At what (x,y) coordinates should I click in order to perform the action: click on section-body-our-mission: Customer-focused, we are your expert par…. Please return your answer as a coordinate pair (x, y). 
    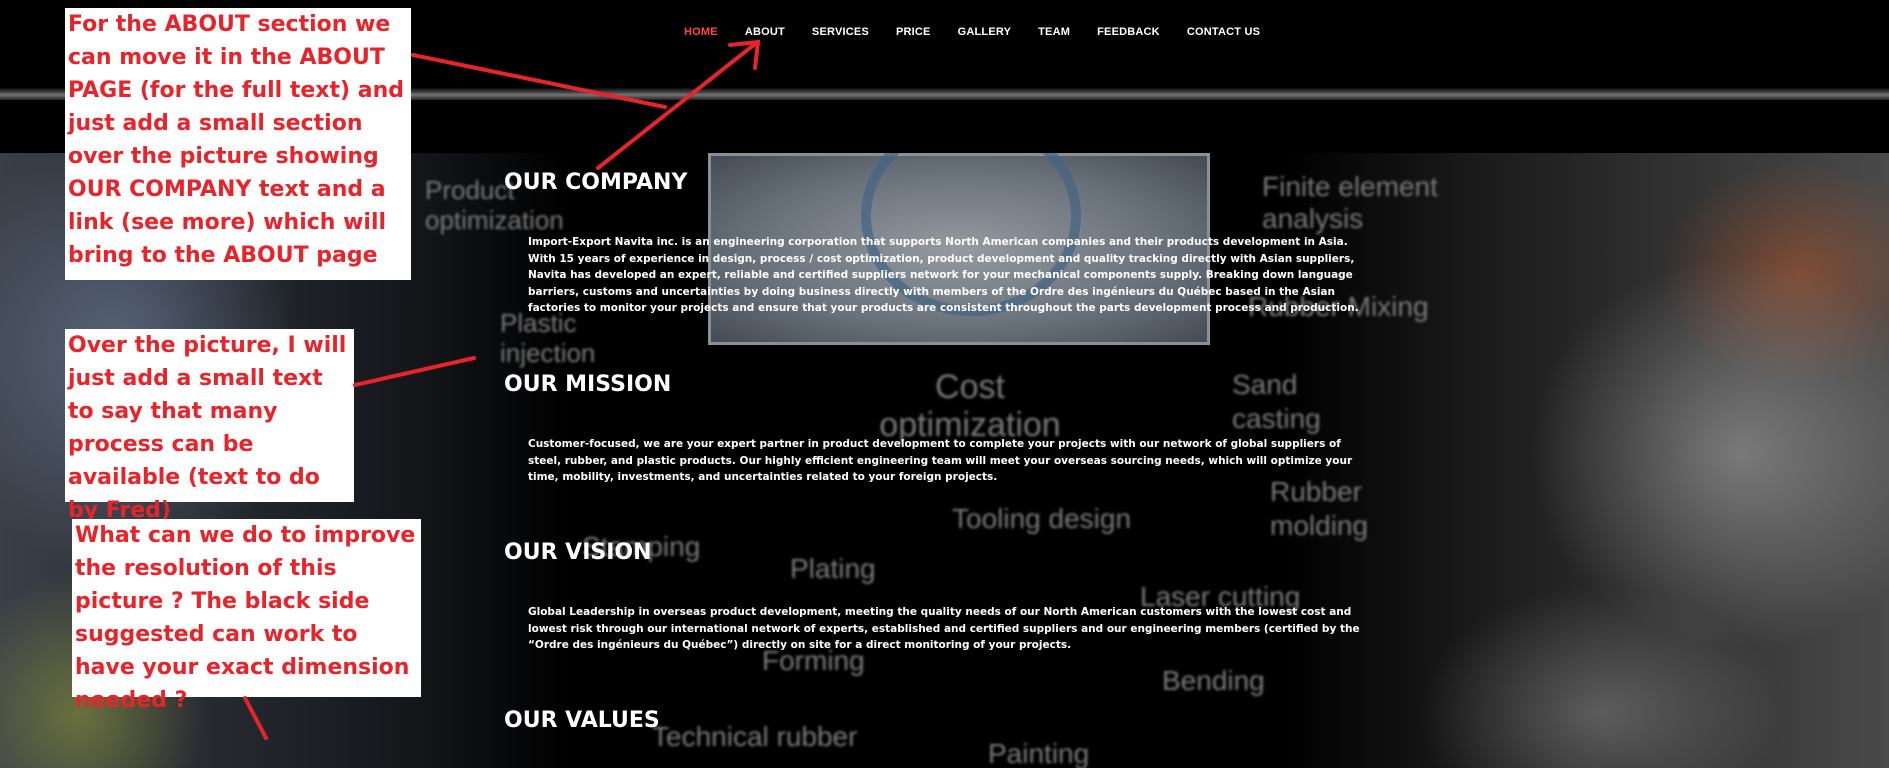
    Looking at the image, I should click on (940, 460).